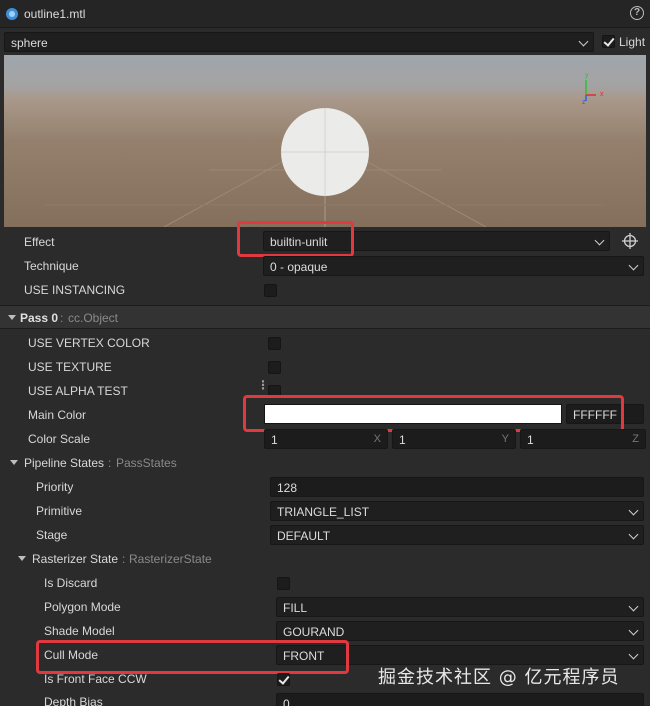  Describe the element at coordinates (82, 607) in the screenshot. I see `polygon-mode-label: Polygon Mode` at that location.